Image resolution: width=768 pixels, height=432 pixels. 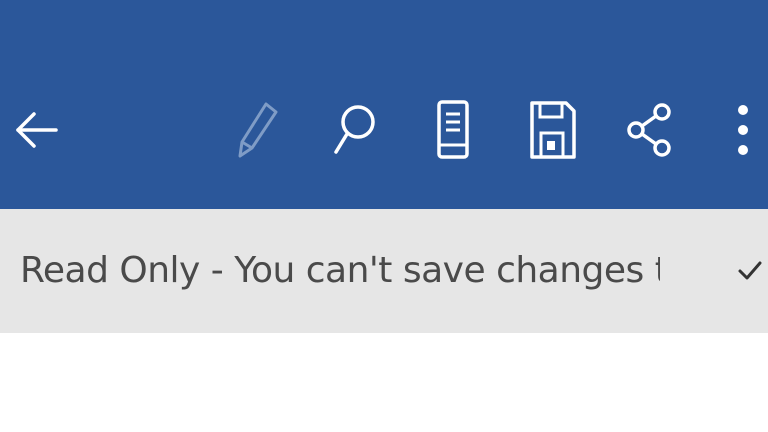 I want to click on share-button, so click(x=650, y=130).